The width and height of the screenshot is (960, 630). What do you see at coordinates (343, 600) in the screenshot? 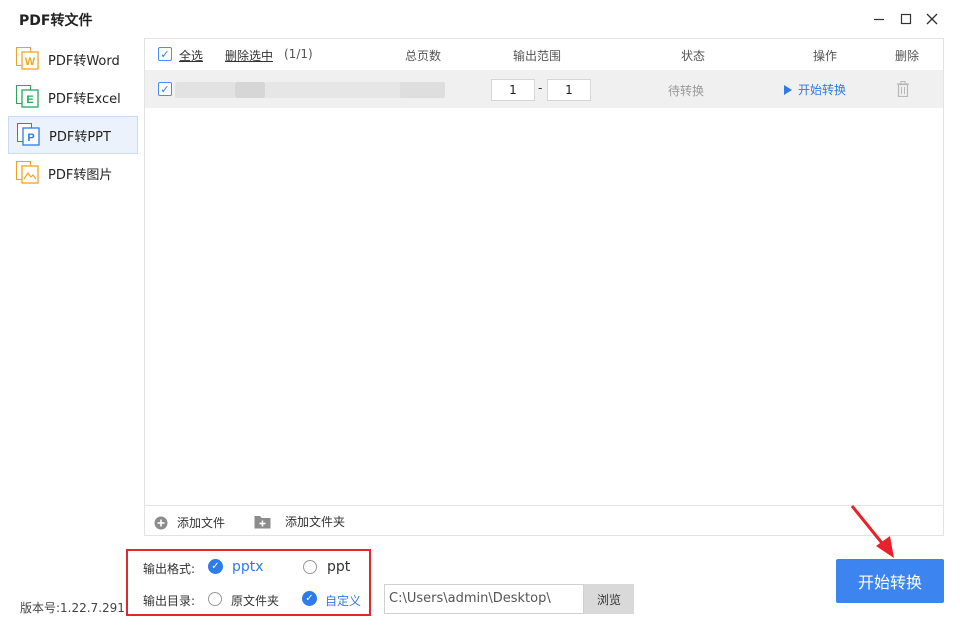
I see `dir-custom-label: 自定义` at bounding box center [343, 600].